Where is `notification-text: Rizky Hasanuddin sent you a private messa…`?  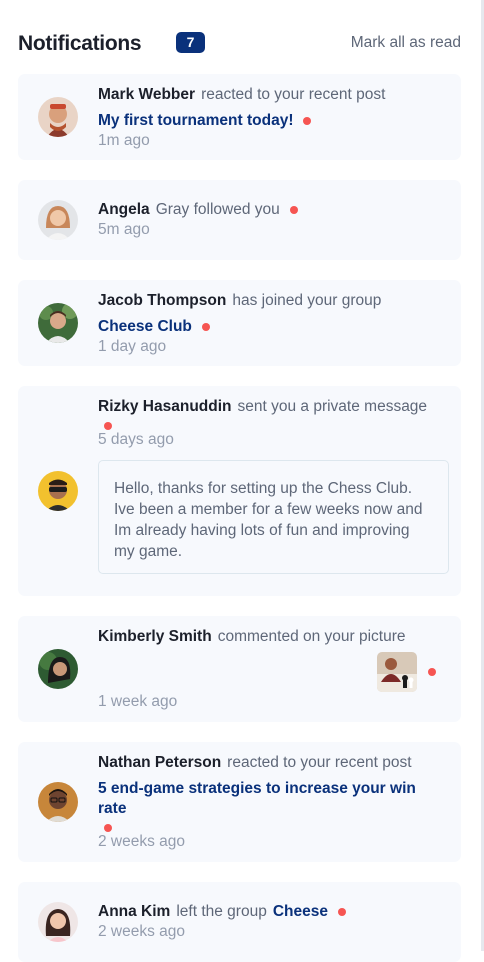 notification-text: Rizky Hasanuddin sent you a private messa… is located at coordinates (262, 407).